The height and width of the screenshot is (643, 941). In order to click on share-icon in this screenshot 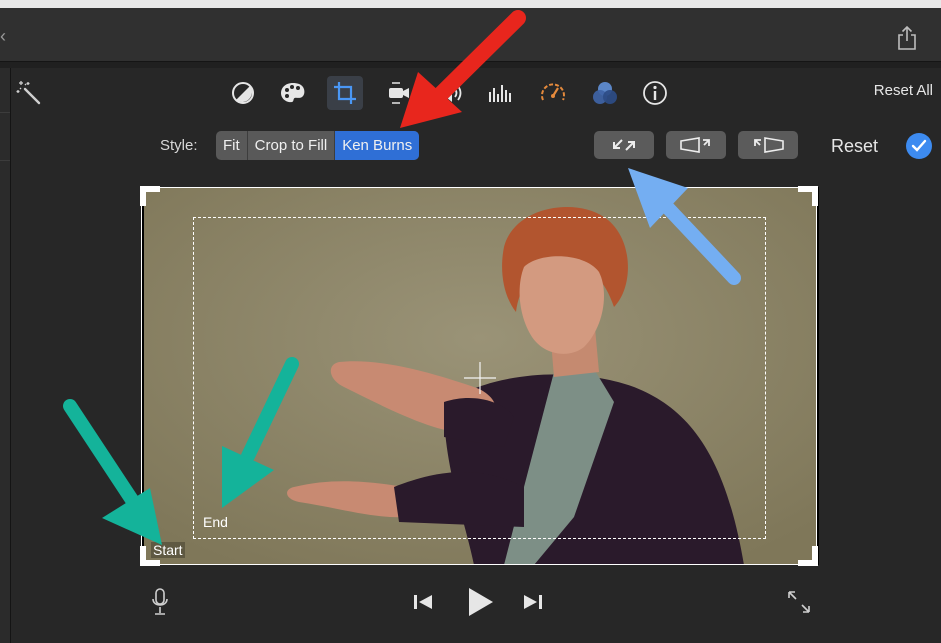, I will do `click(907, 38)`.